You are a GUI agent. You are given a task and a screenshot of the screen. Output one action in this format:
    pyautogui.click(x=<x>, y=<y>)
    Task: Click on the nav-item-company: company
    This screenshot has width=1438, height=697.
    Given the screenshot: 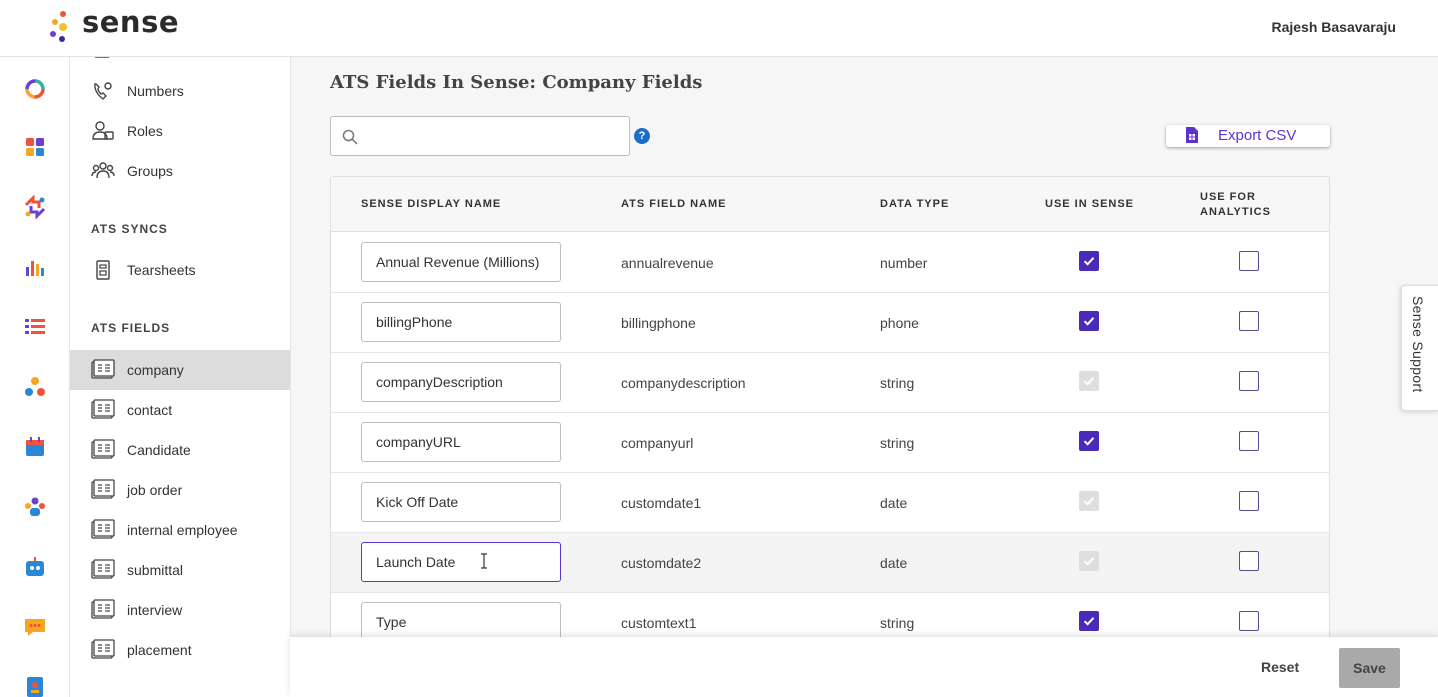 What is the action you would take?
    pyautogui.click(x=180, y=370)
    